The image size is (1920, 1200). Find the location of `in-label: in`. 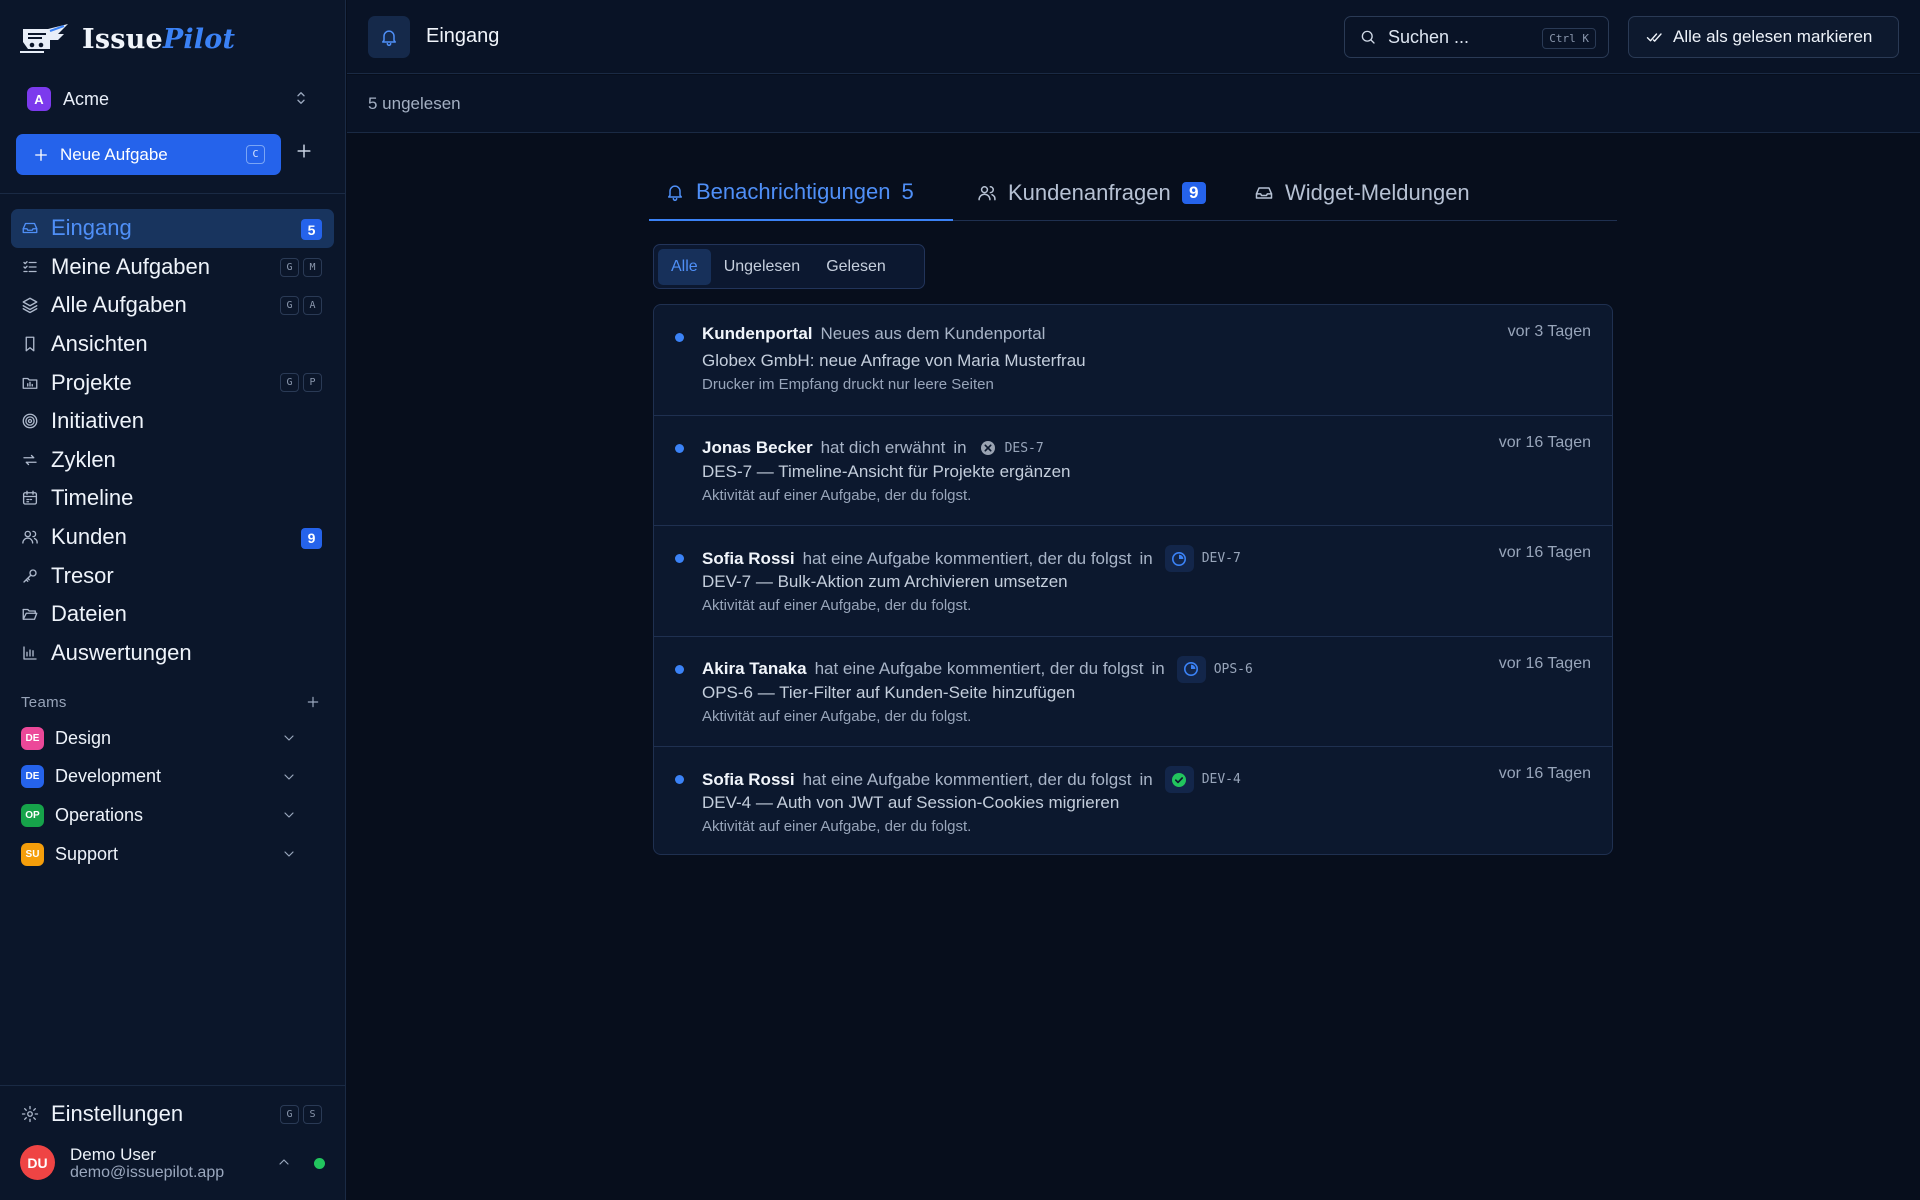

in-label: in is located at coordinates (1146, 558).